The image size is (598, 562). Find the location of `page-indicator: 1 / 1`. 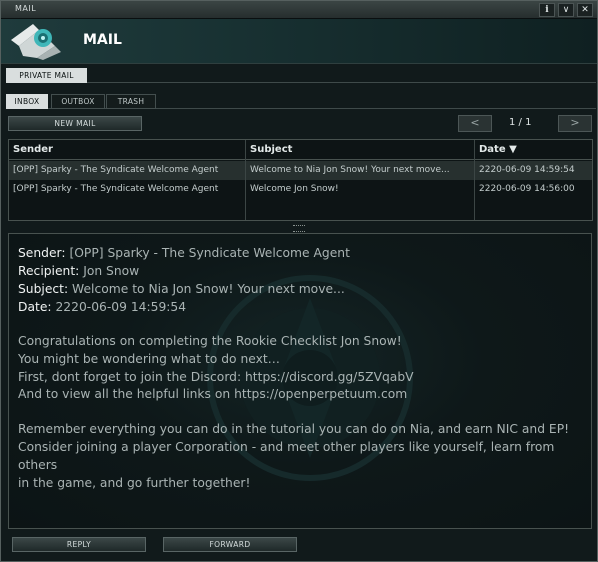

page-indicator: 1 / 1 is located at coordinates (520, 122).